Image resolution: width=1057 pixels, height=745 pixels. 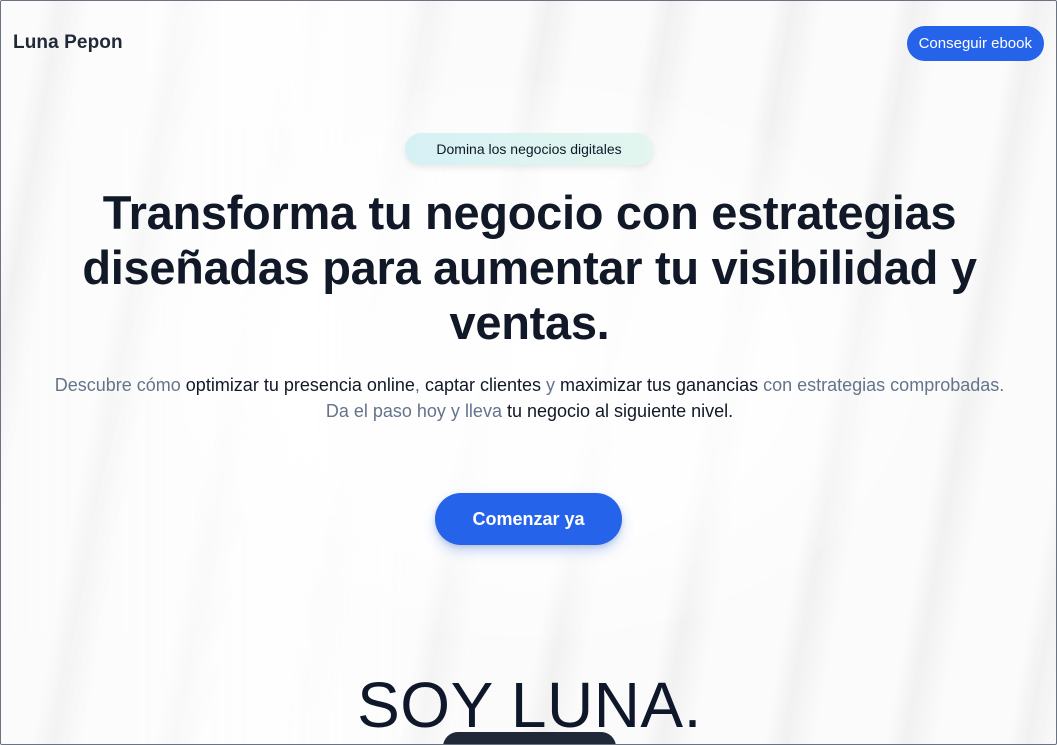 What do you see at coordinates (482, 385) in the screenshot?
I see `sub-highlight-clients: captar clientes` at bounding box center [482, 385].